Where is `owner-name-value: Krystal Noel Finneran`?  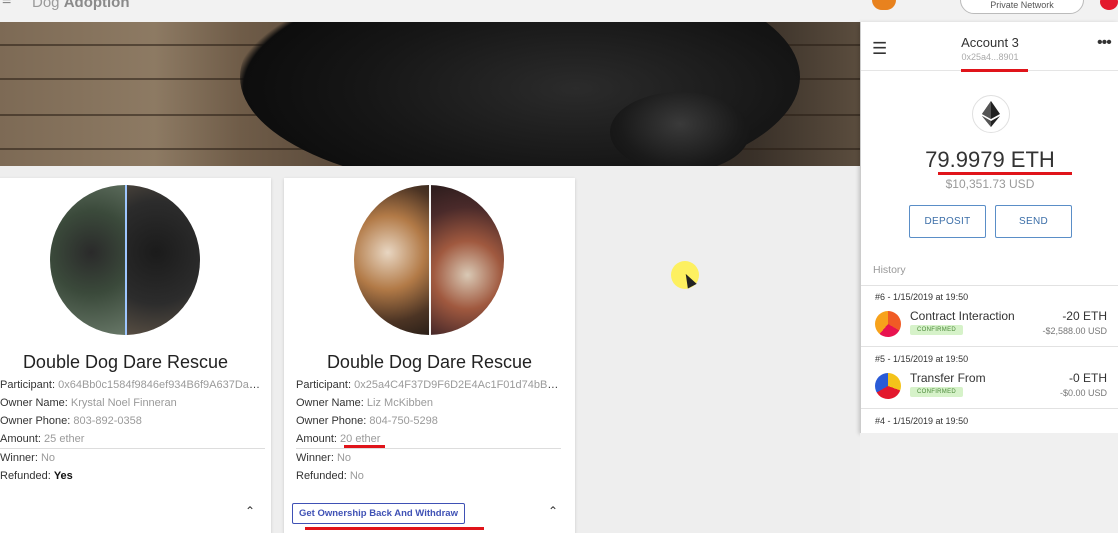 owner-name-value: Krystal Noel Finneran is located at coordinates (123, 403).